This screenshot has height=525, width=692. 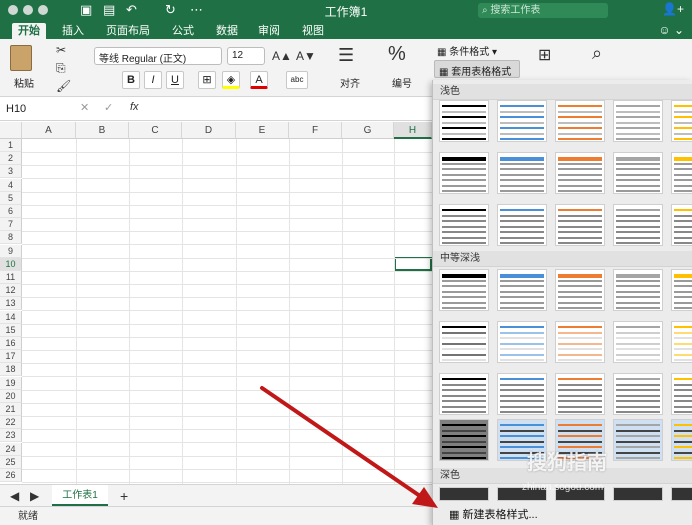 I want to click on row-header: 18, so click(x=11, y=370).